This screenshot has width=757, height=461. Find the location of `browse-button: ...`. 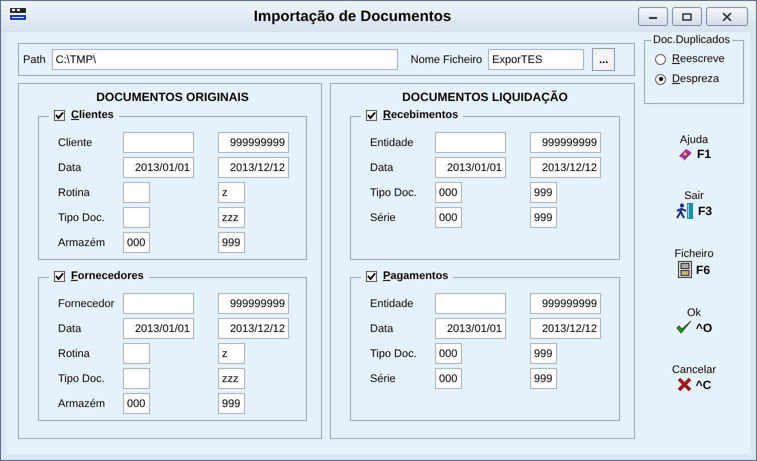

browse-button: ... is located at coordinates (604, 59).